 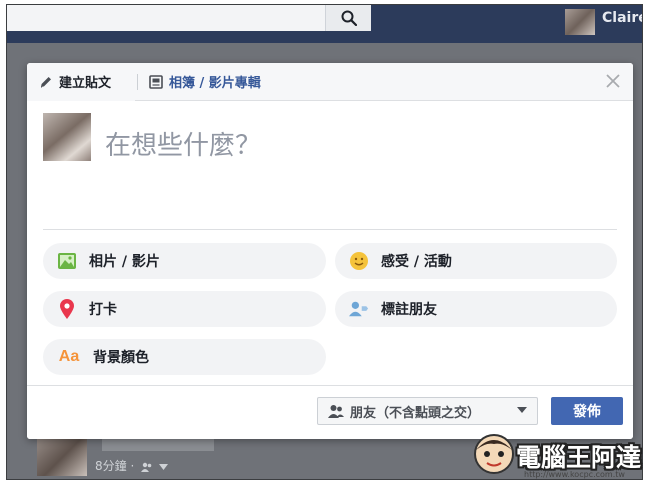 I want to click on top-navigation-bar: Claire, so click(x=324, y=24).